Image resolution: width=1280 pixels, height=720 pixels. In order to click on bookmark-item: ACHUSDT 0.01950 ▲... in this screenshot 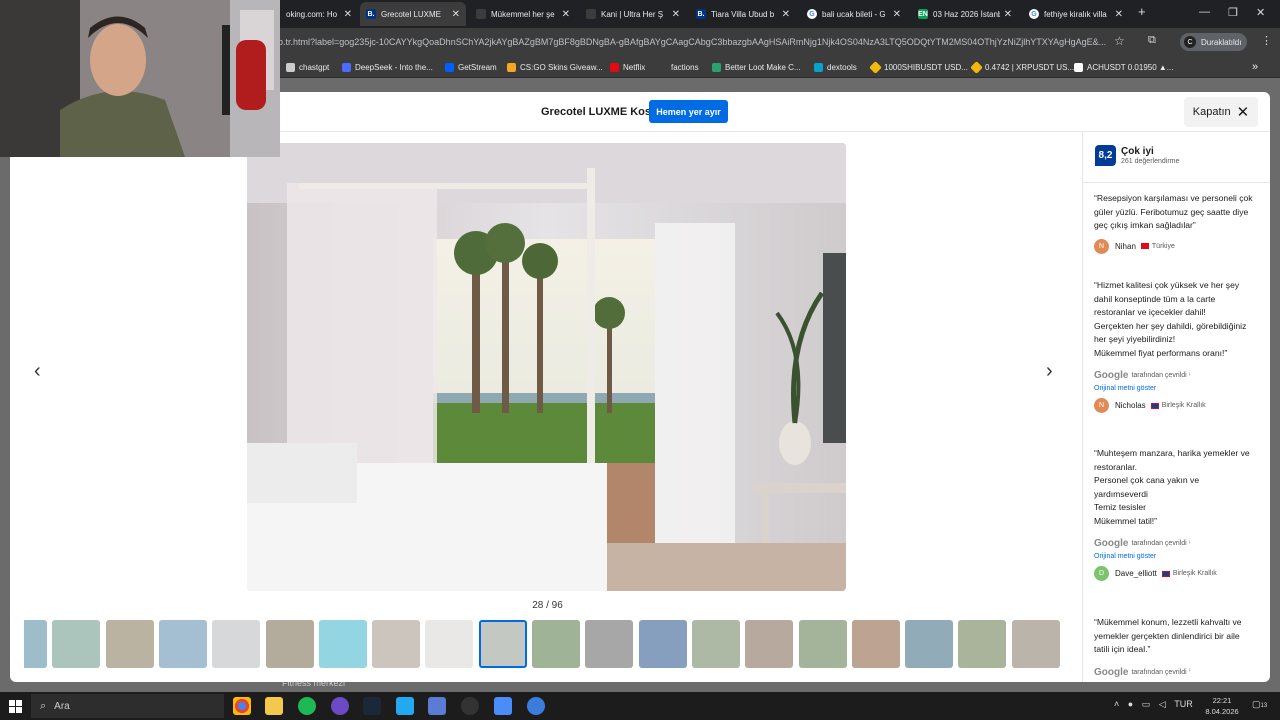, I will do `click(1123, 67)`.